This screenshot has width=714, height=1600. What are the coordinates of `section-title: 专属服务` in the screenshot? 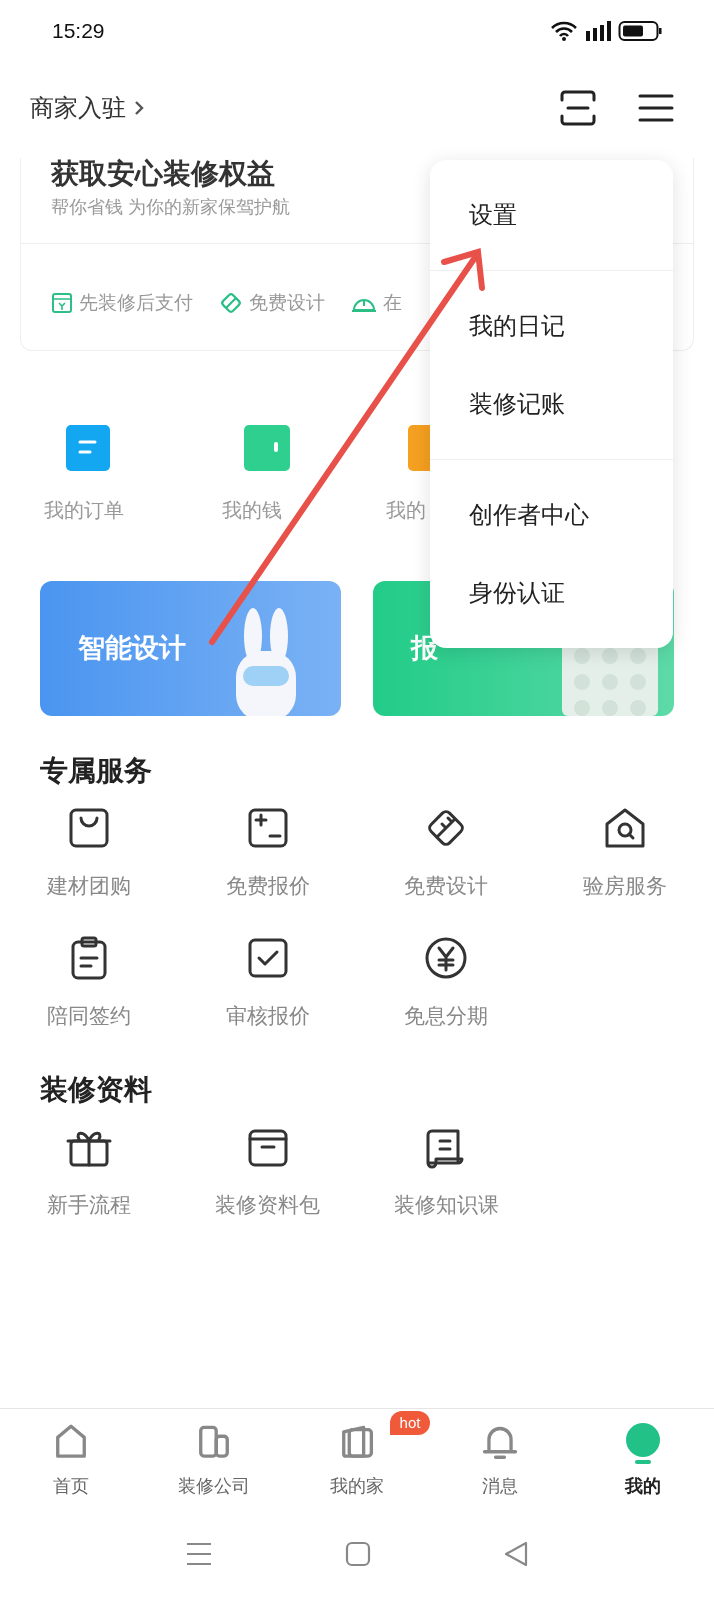 It's located at (96, 771).